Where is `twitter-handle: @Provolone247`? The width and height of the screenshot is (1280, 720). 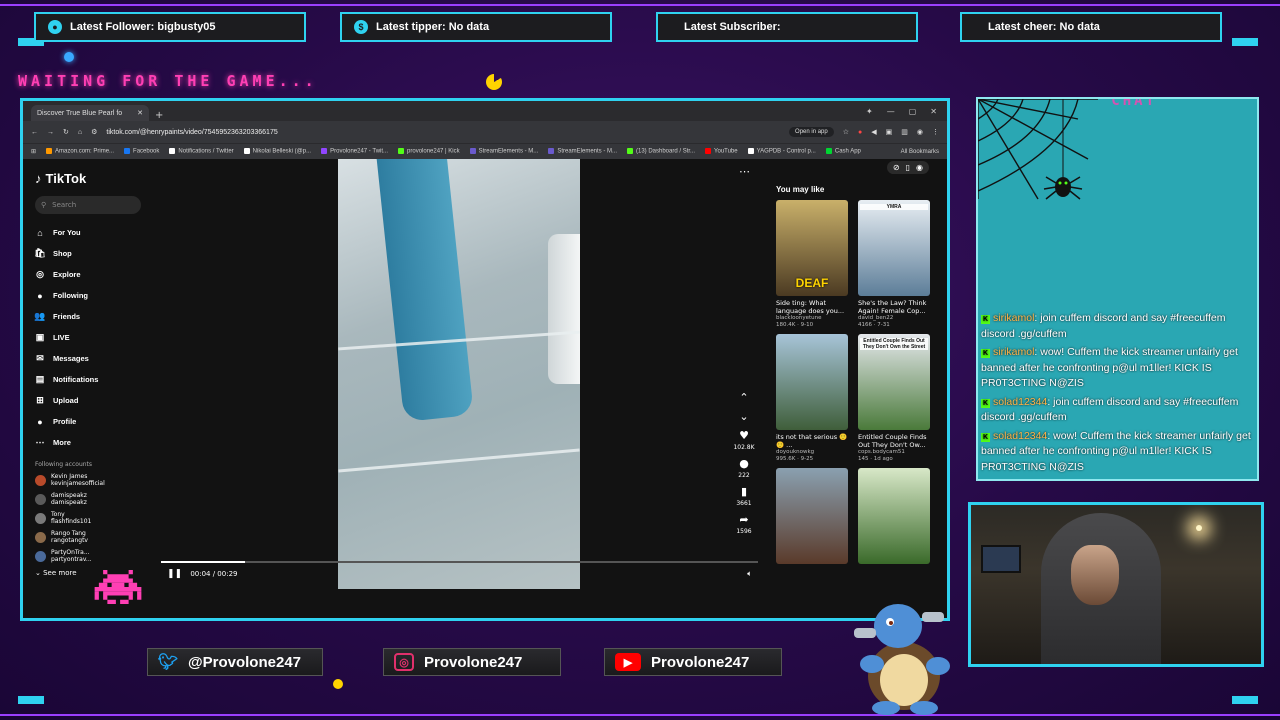 twitter-handle: @Provolone247 is located at coordinates (244, 662).